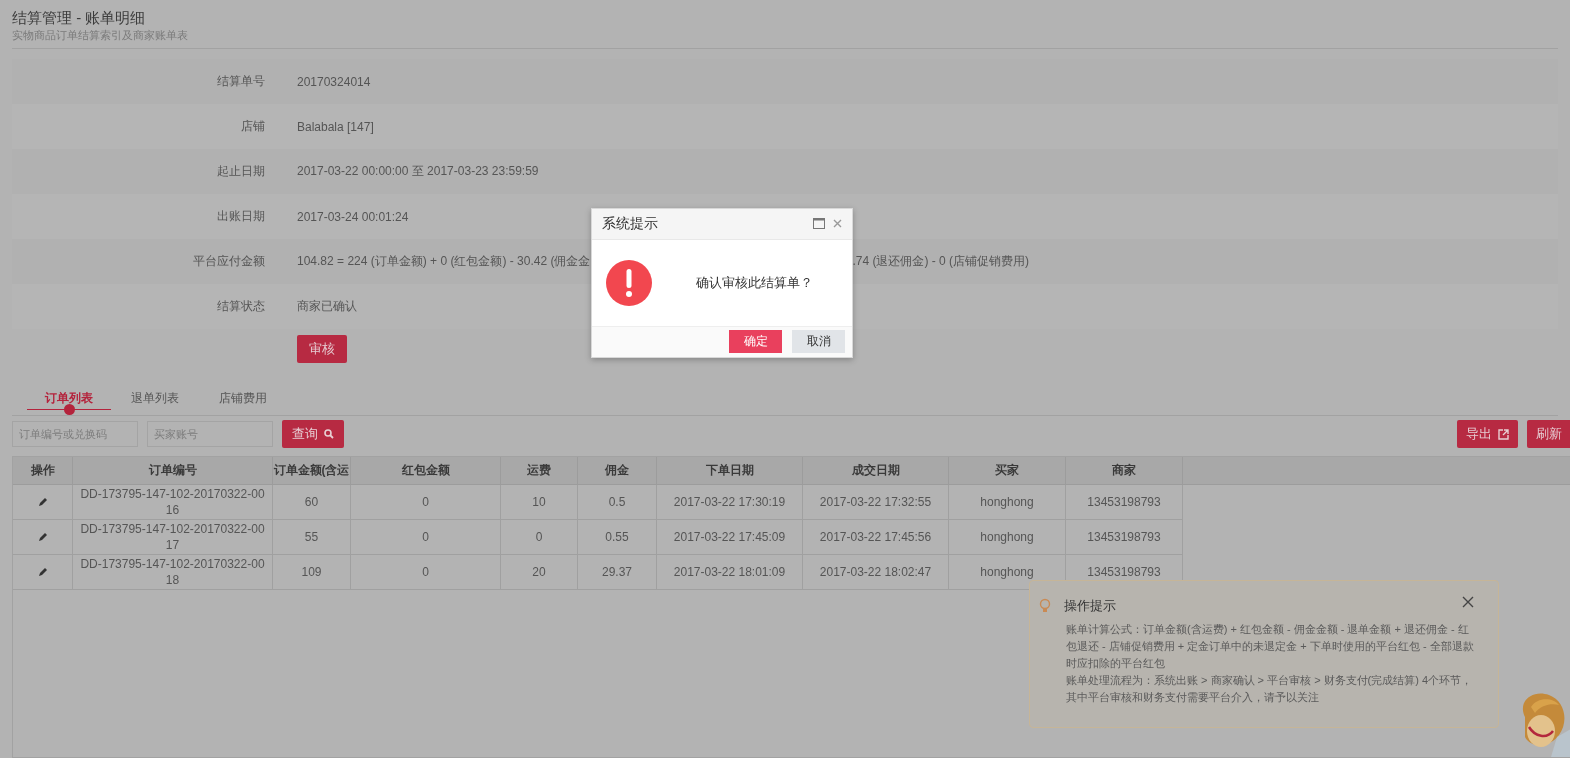  I want to click on table-cell: 0.5, so click(617, 502).